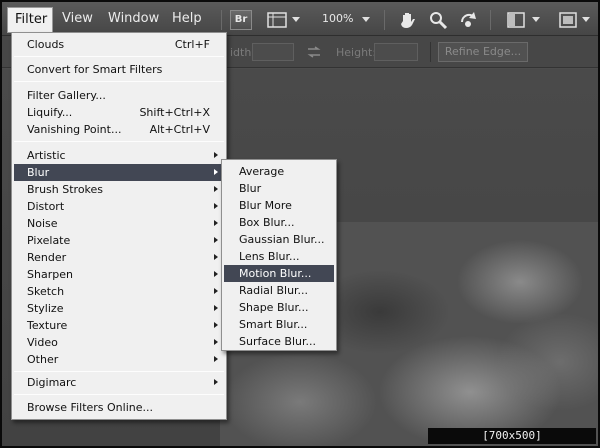 The image size is (600, 448). Describe the element at coordinates (49, 240) in the screenshot. I see `menu-item-label: Pixelate` at that location.